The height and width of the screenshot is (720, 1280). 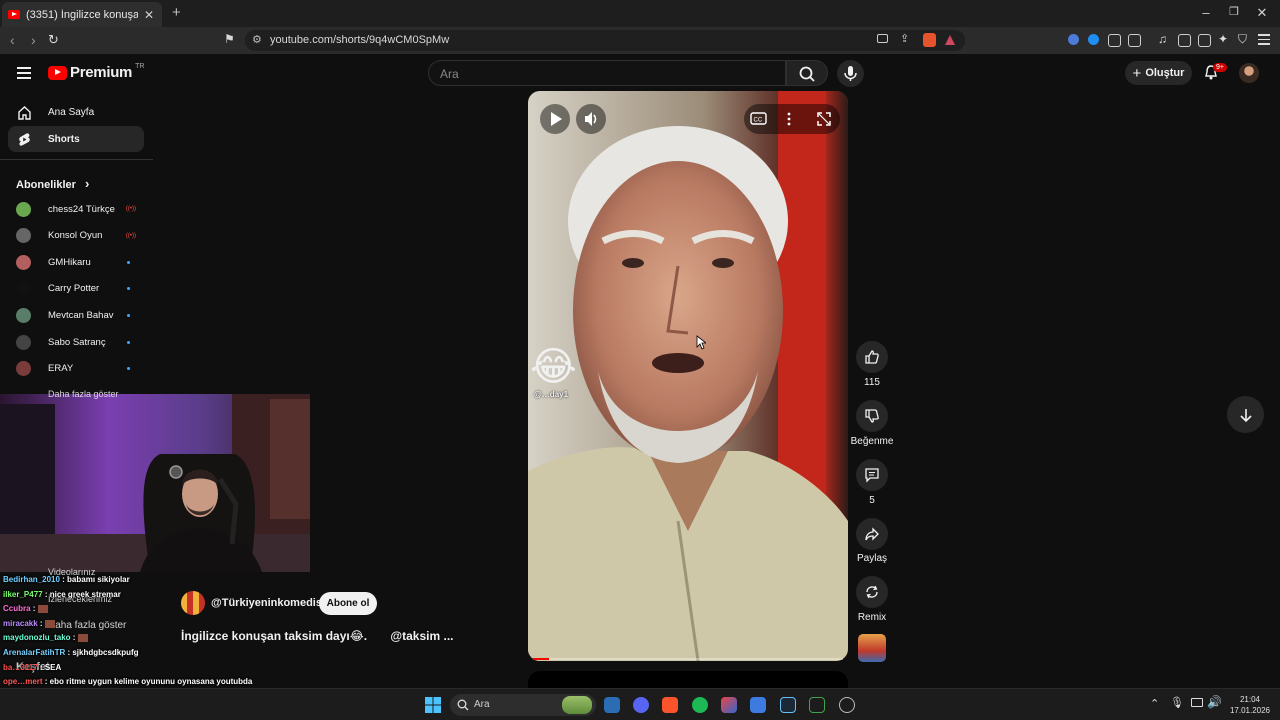 I want to click on taskbar-app-3-icon, so click(x=758, y=705).